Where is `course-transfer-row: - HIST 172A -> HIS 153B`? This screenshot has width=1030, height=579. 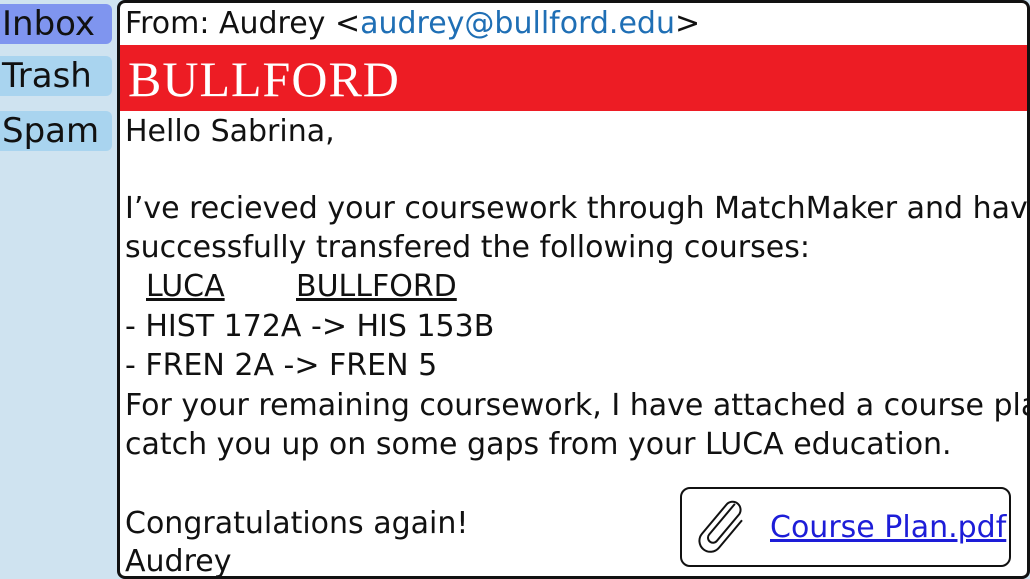 course-transfer-row: - HIST 172A -> HIS 153B is located at coordinates (310, 326).